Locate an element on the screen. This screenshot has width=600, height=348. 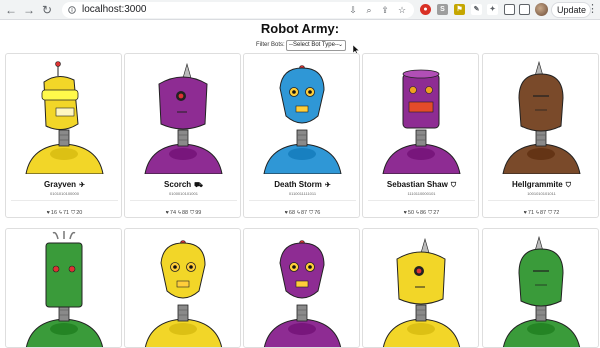
bot-stats: ♥68 ϟ87 ⛉76 is located at coordinates (301, 213).